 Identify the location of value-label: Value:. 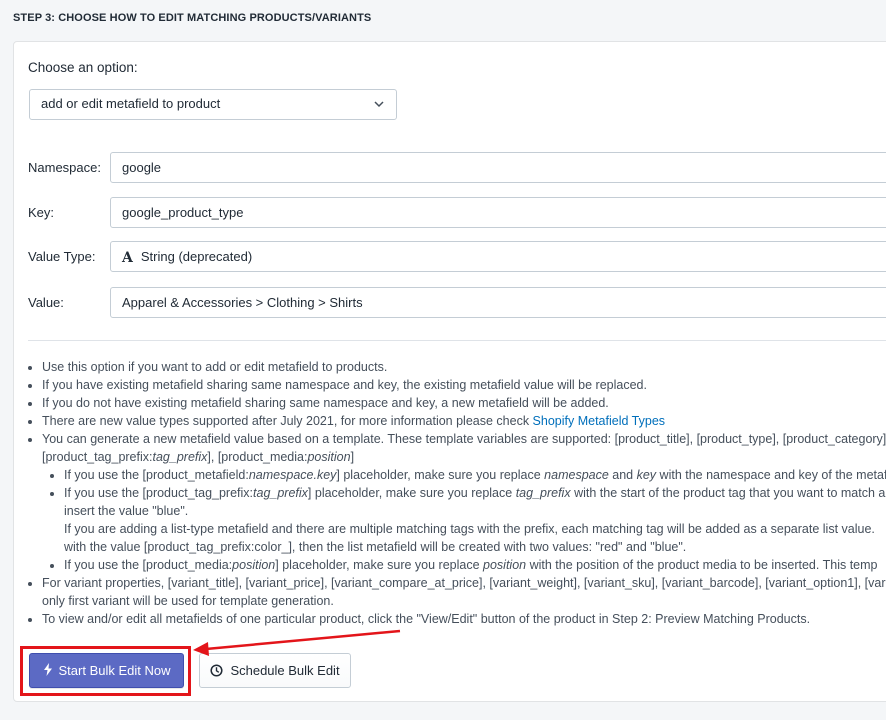
(46, 302).